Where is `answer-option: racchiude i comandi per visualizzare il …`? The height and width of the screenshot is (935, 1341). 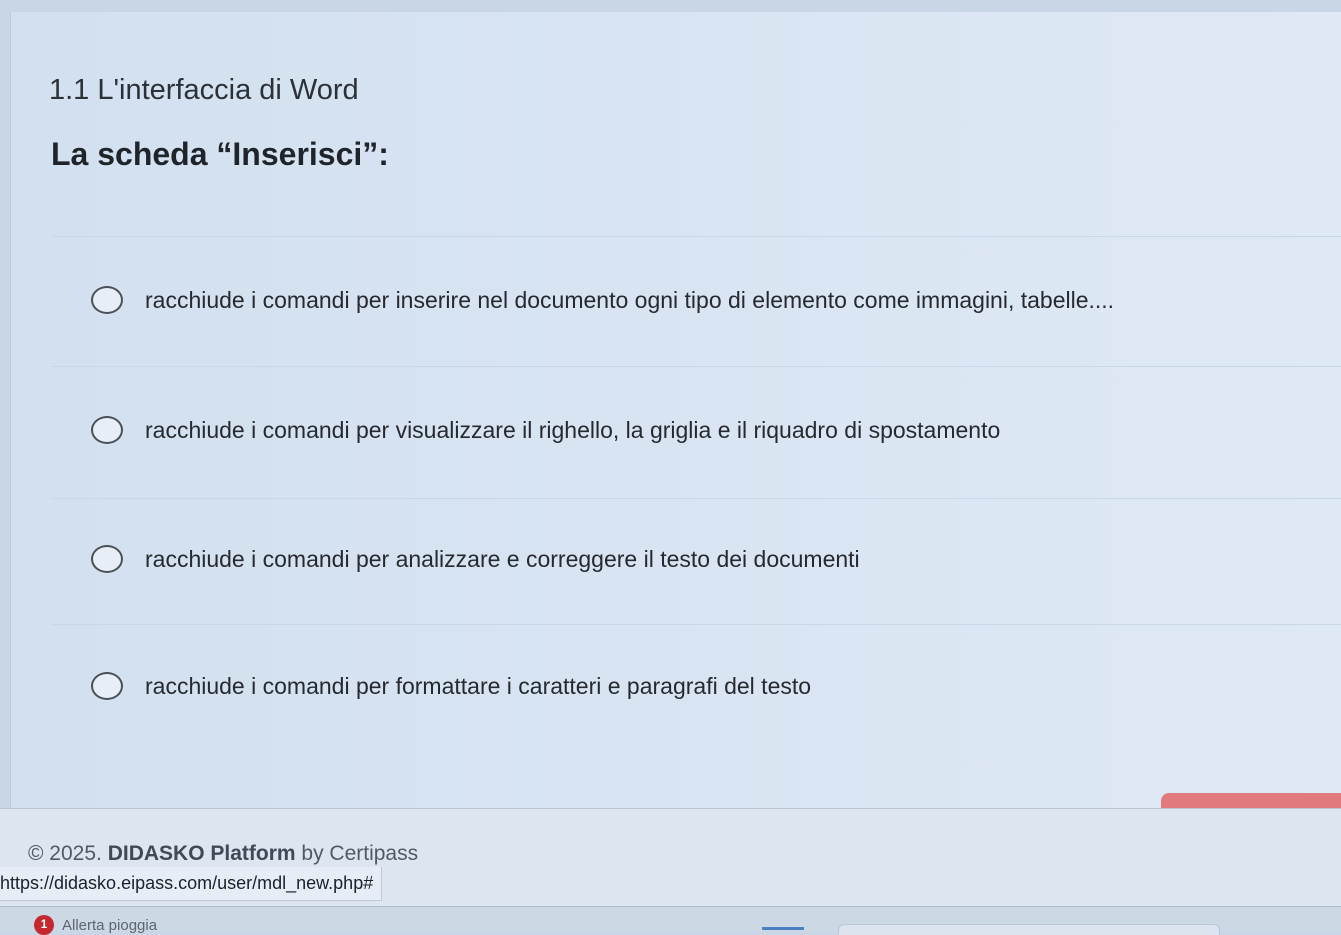
answer-option: racchiude i comandi per visualizzare il … is located at coordinates (545, 430).